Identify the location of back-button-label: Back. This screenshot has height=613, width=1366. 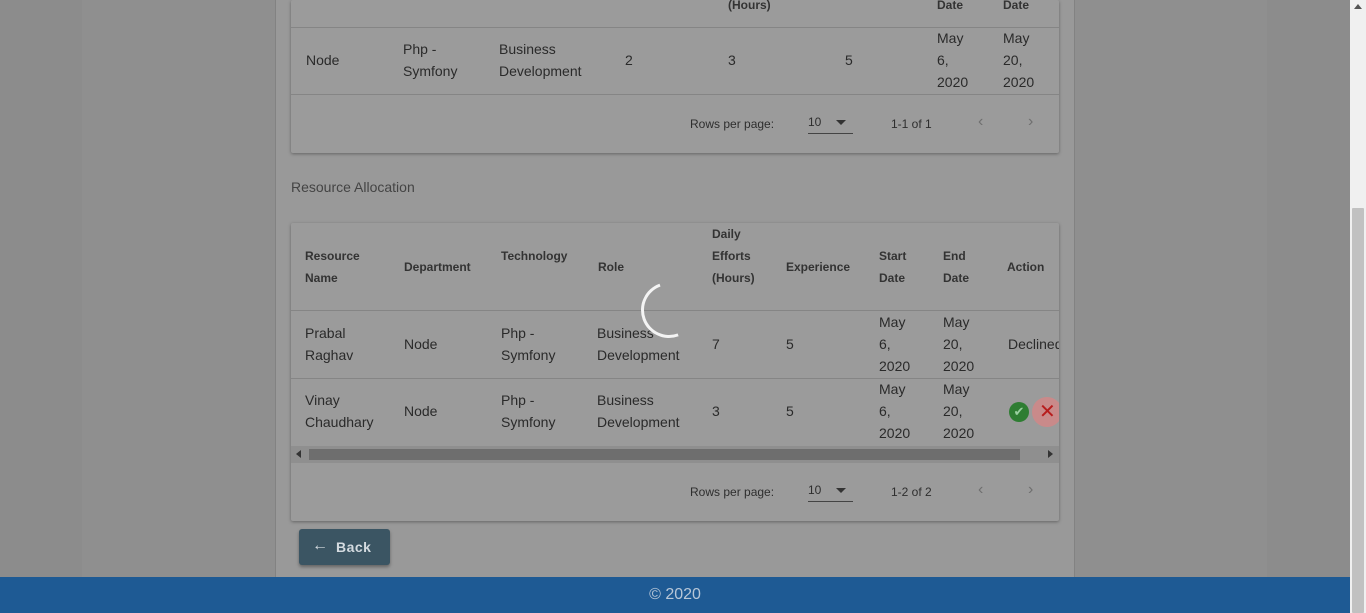
(354, 547).